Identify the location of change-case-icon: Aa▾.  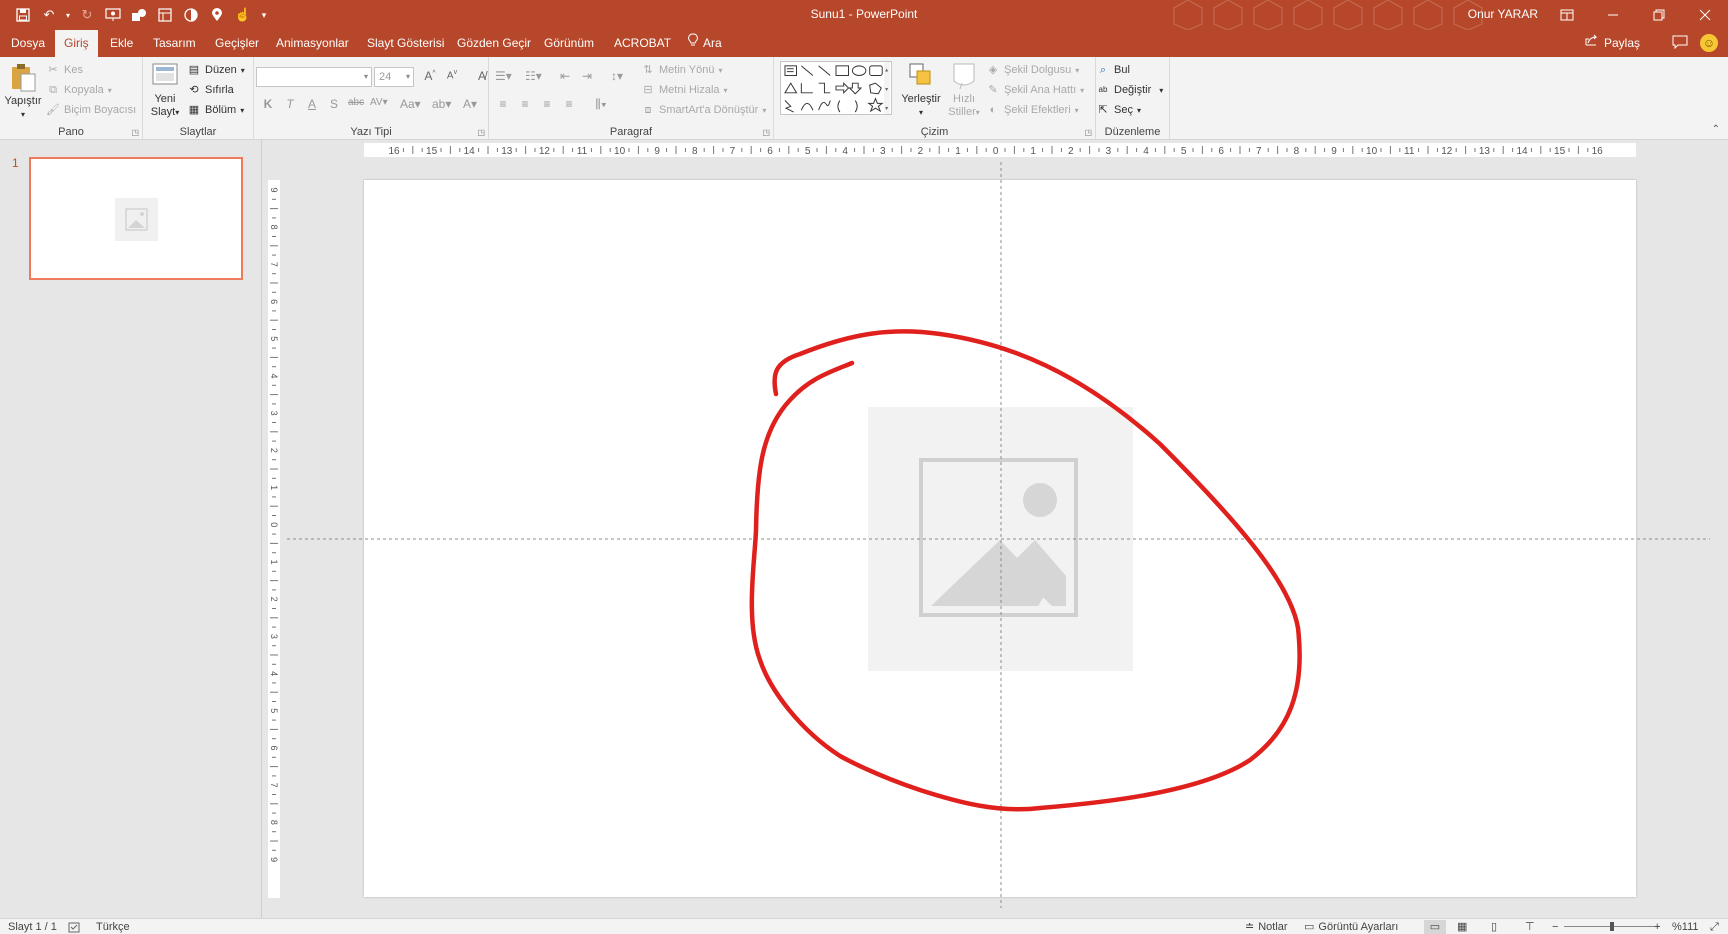
(410, 104).